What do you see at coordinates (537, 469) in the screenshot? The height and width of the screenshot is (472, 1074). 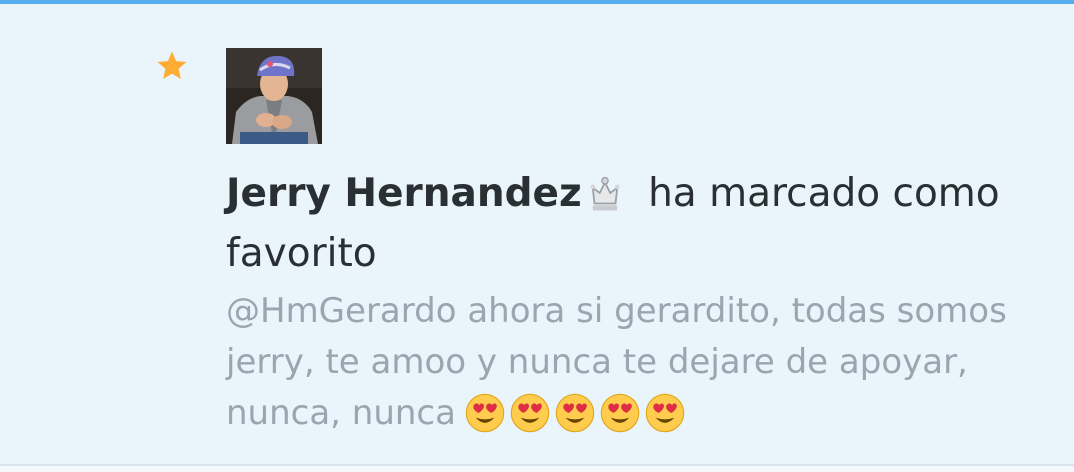 I see `next-item-edge` at bounding box center [537, 469].